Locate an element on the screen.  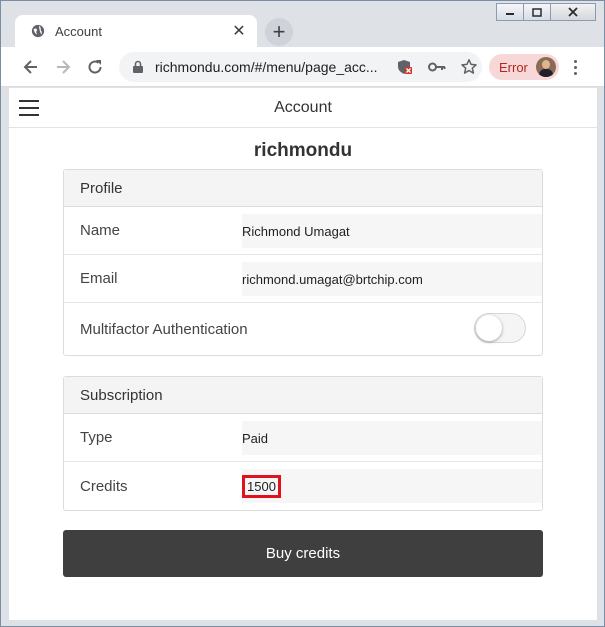
name-row: Name Richmond Umagat is located at coordinates (303, 231).